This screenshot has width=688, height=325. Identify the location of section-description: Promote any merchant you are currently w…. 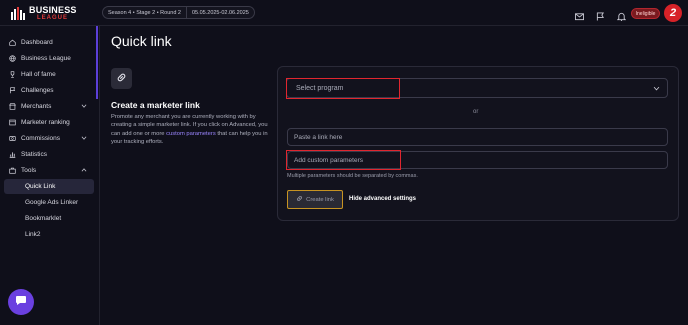
(191, 129).